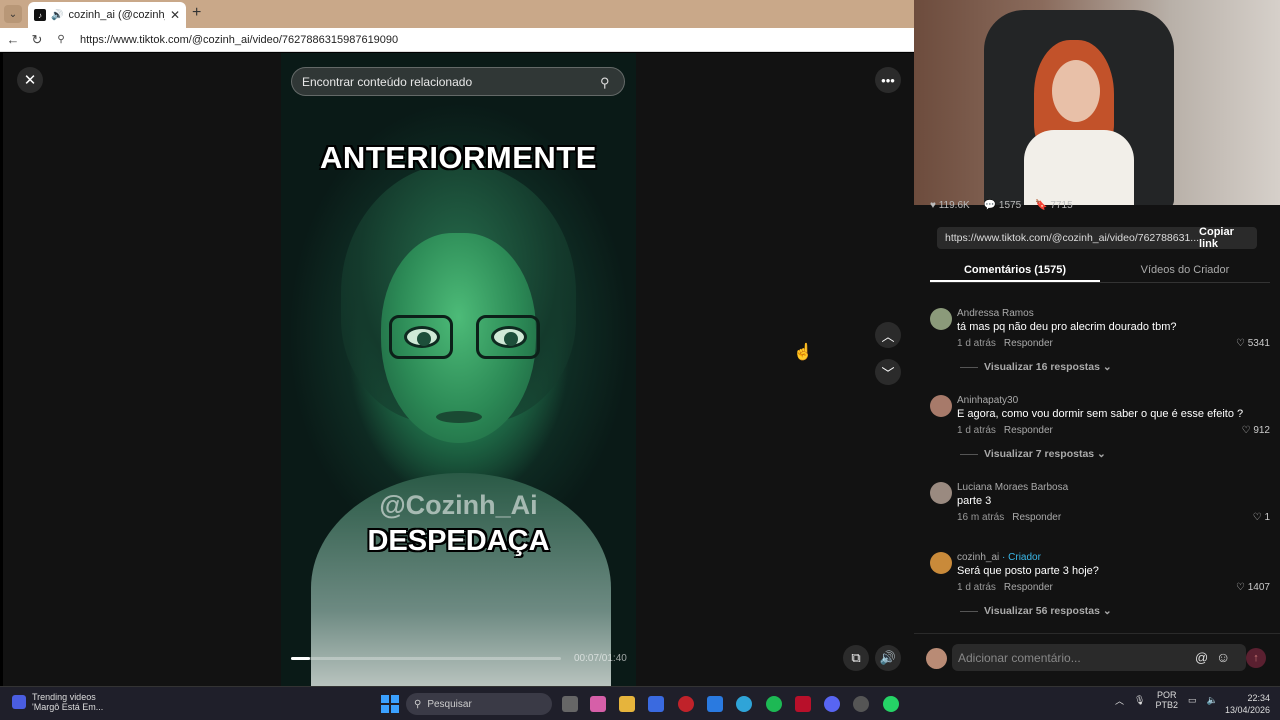 The width and height of the screenshot is (1280, 720). I want to click on microphone-icon: 🎙, so click(1139, 700).